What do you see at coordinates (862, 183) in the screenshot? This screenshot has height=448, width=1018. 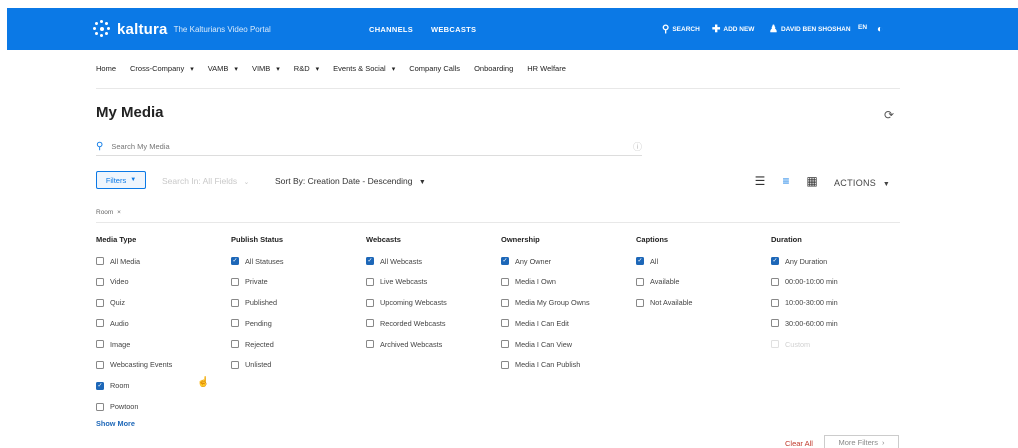 I see `actions-dropdown: ACTIONS ▼` at bounding box center [862, 183].